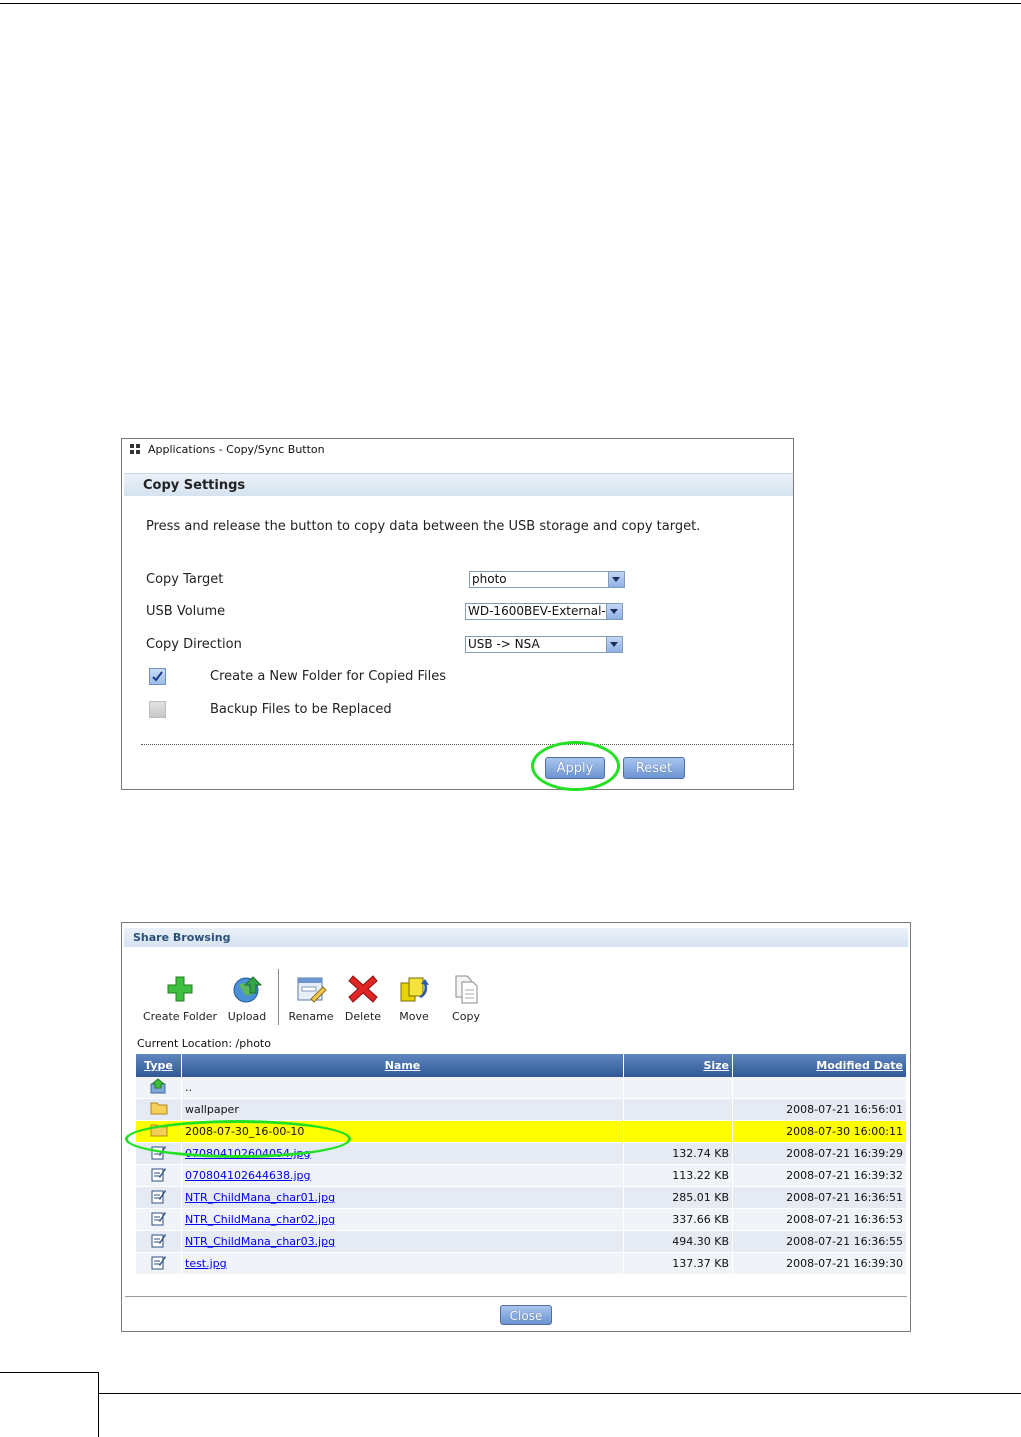 This screenshot has width=1021, height=1437. What do you see at coordinates (678, 1263) in the screenshot?
I see `size-cell: 137.37 KB` at bounding box center [678, 1263].